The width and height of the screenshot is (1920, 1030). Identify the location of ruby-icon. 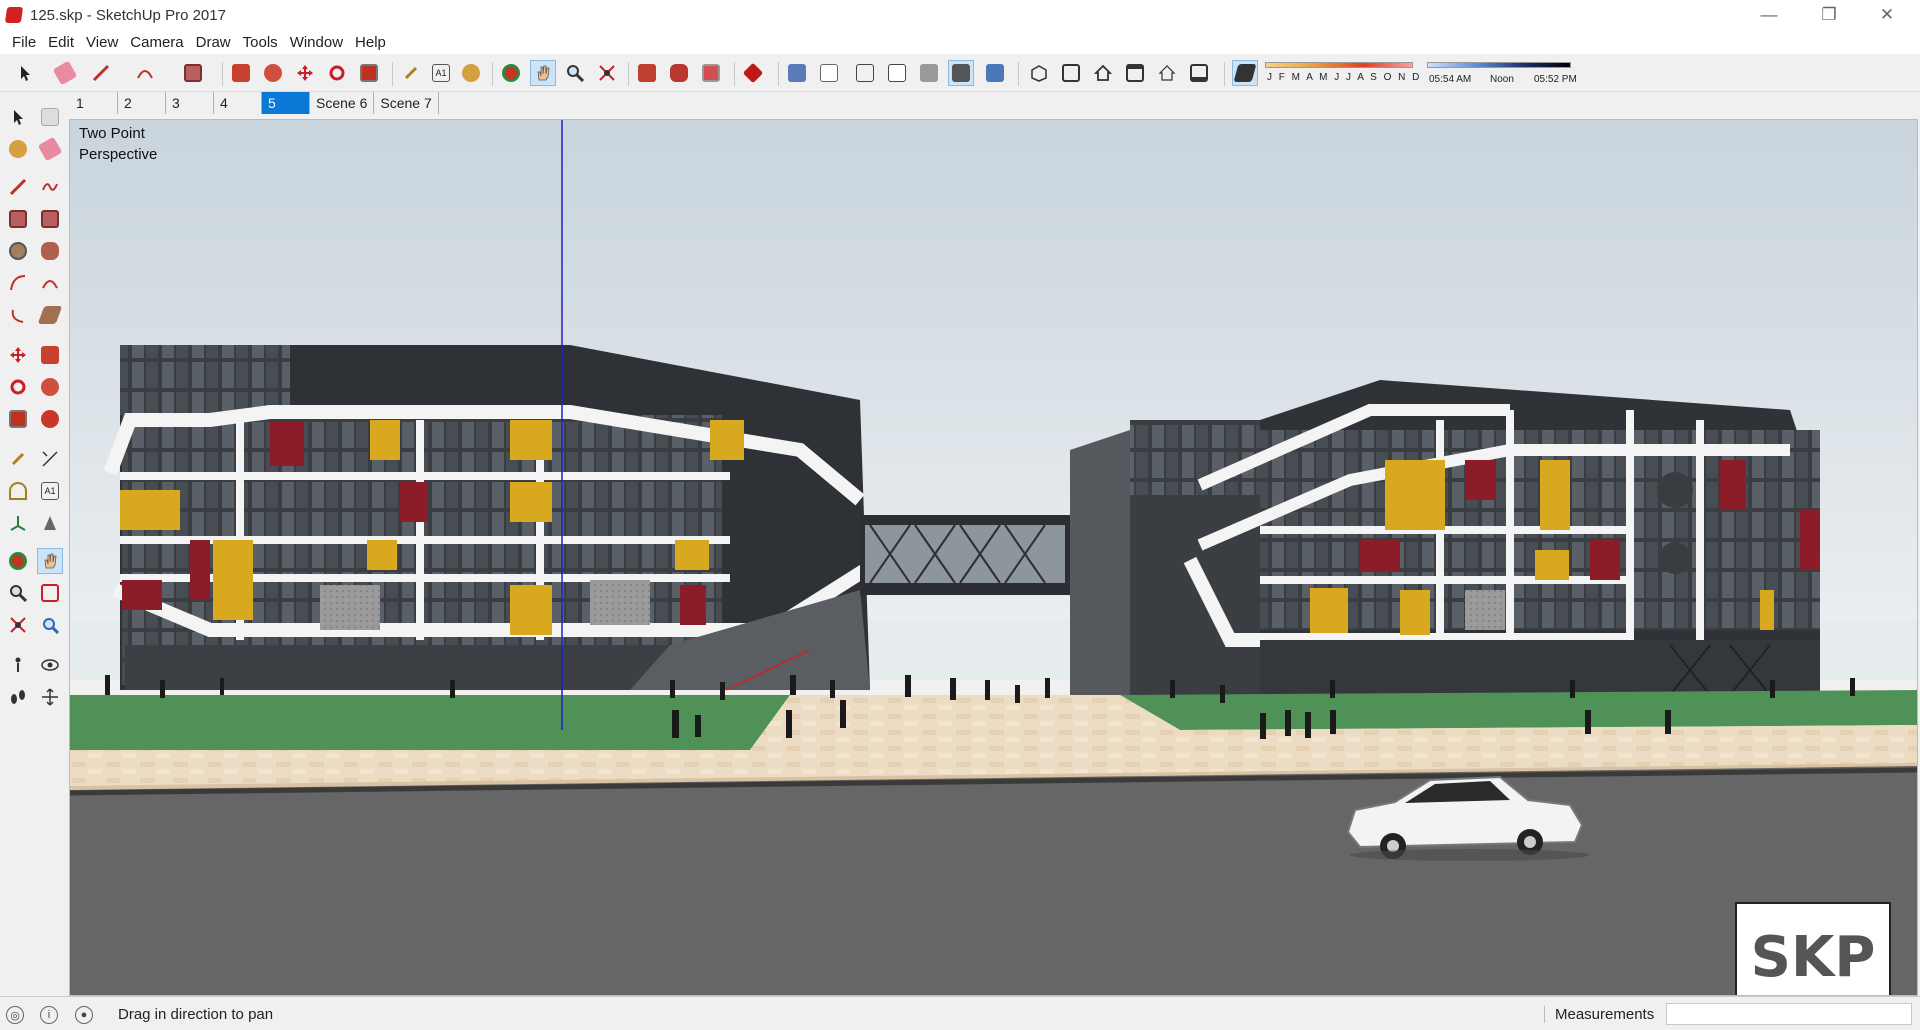
(753, 73).